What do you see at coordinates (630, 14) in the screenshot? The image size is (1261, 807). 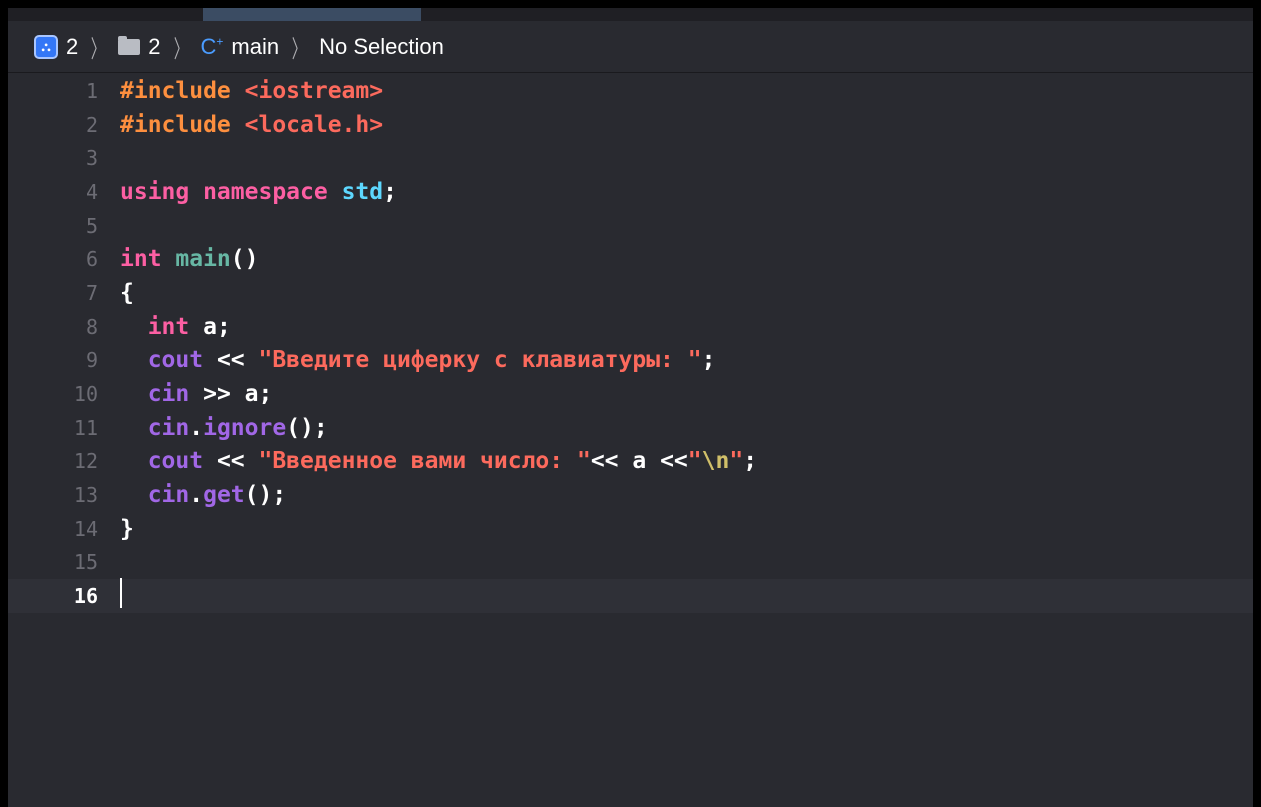 I see `tab-strip` at bounding box center [630, 14].